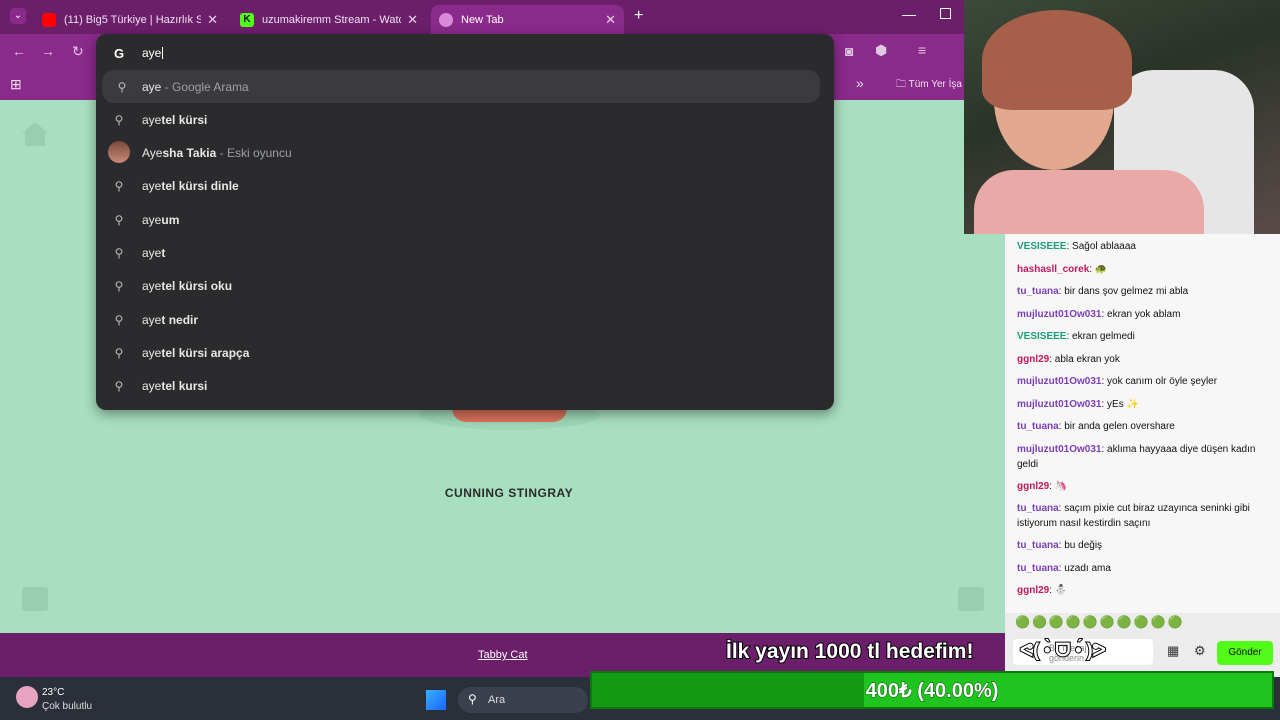 Image resolution: width=1280 pixels, height=720 pixels. I want to click on back-icon: ←, so click(19, 51).